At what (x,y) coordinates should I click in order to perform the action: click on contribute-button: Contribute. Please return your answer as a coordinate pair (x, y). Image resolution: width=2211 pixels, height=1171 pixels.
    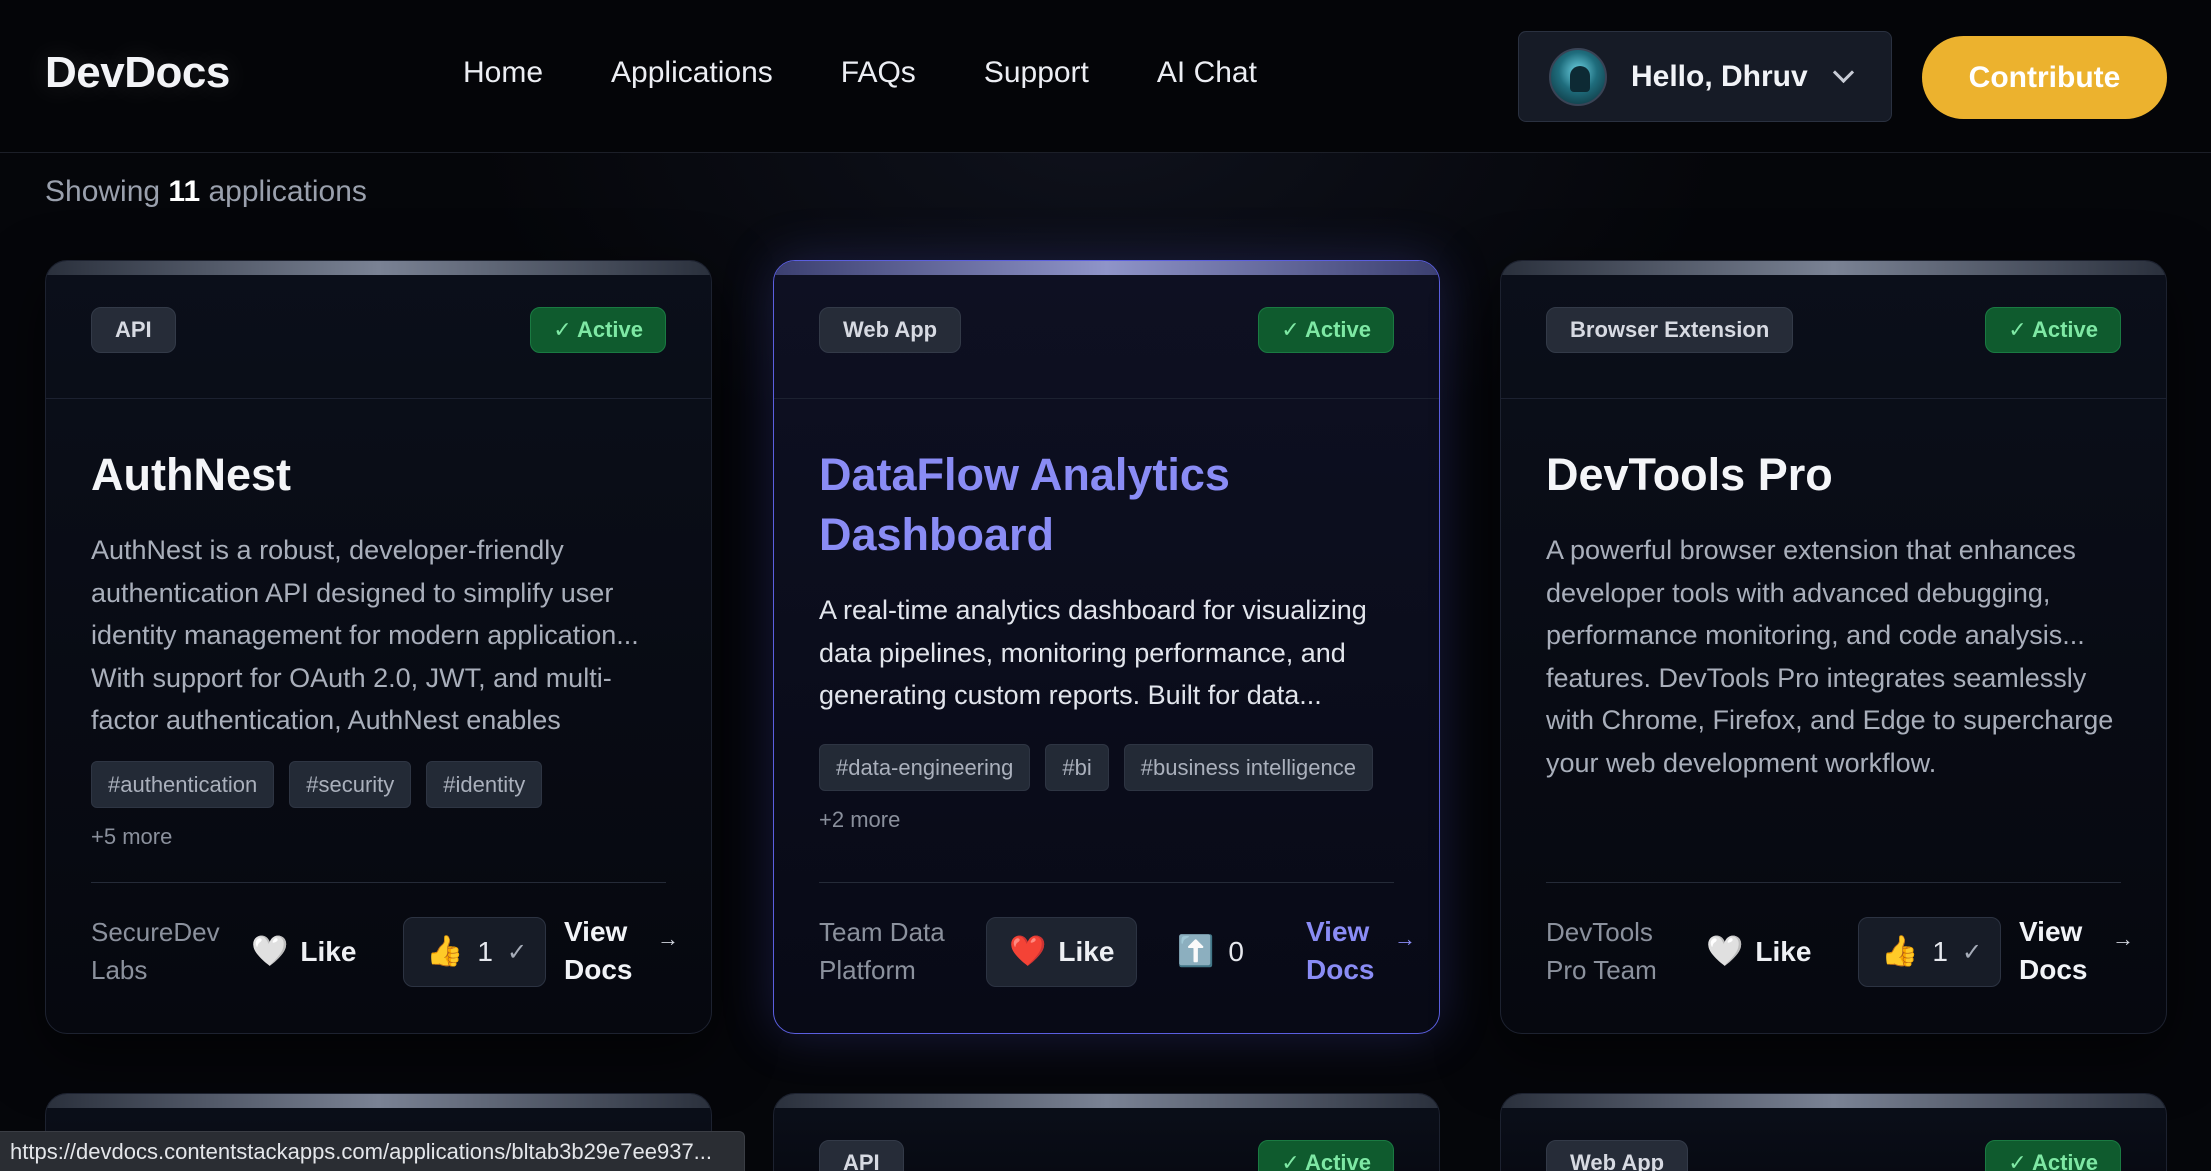
    Looking at the image, I should click on (2044, 77).